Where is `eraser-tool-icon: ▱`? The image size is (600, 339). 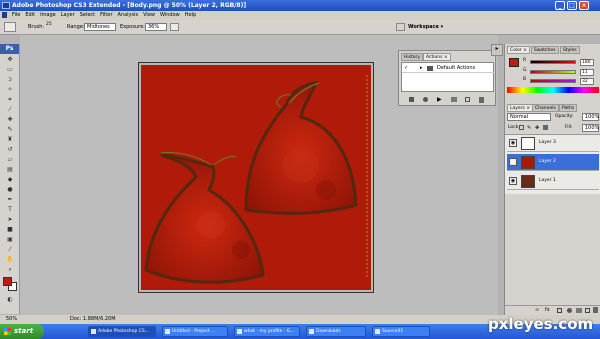 eraser-tool-icon: ▱ is located at coordinates (10, 160).